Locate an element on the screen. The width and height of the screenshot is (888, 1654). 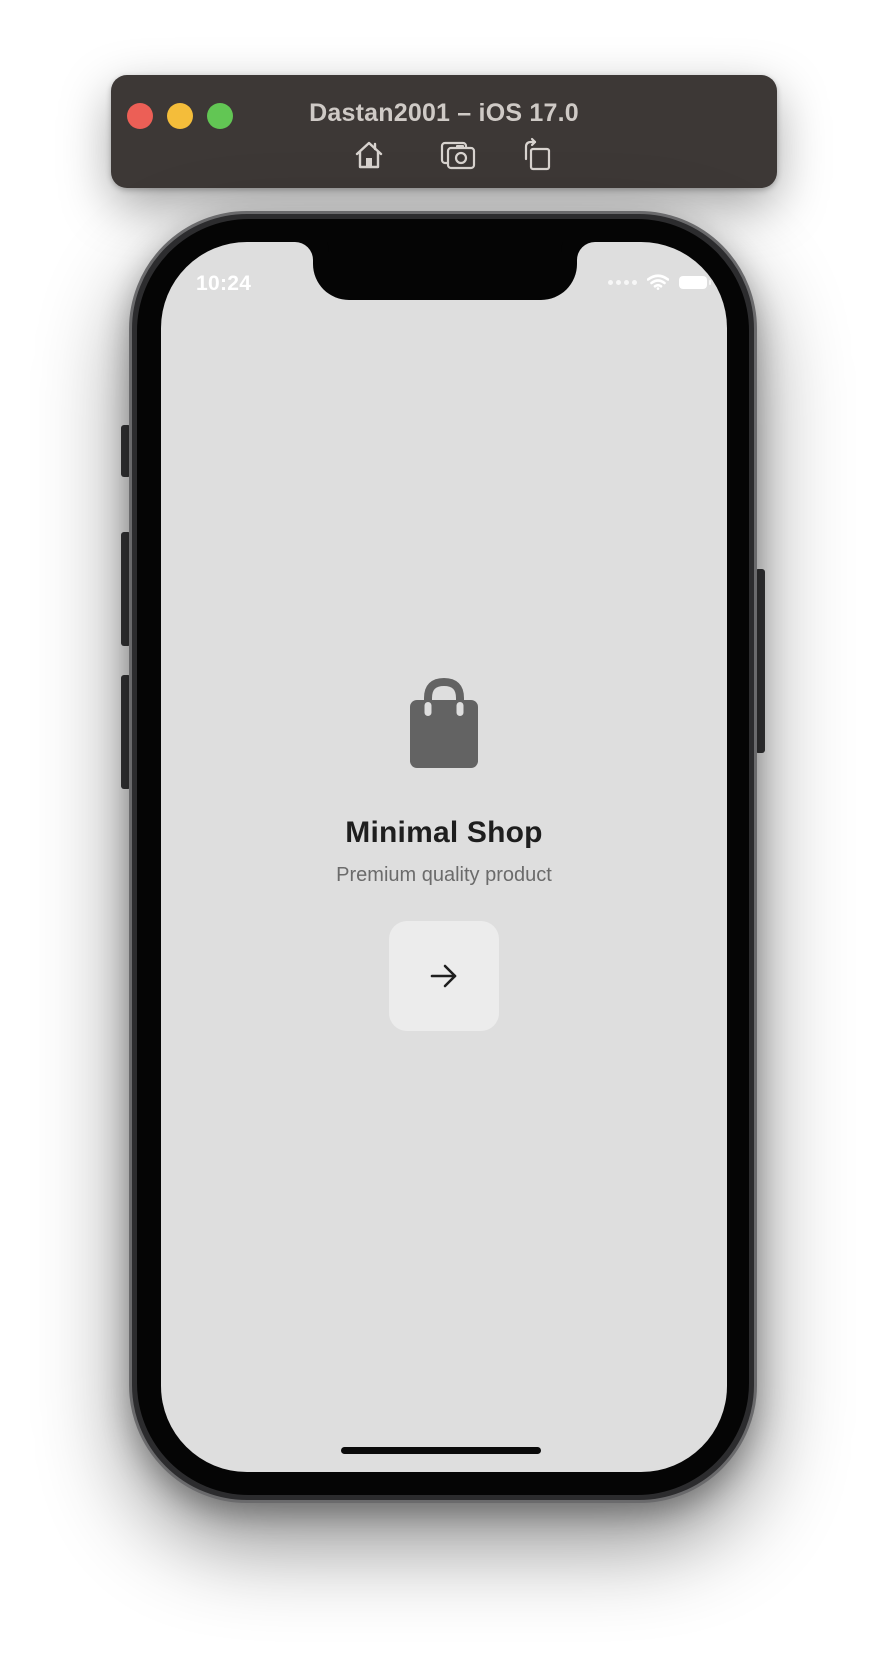
wifi-icon is located at coordinates (658, 282).